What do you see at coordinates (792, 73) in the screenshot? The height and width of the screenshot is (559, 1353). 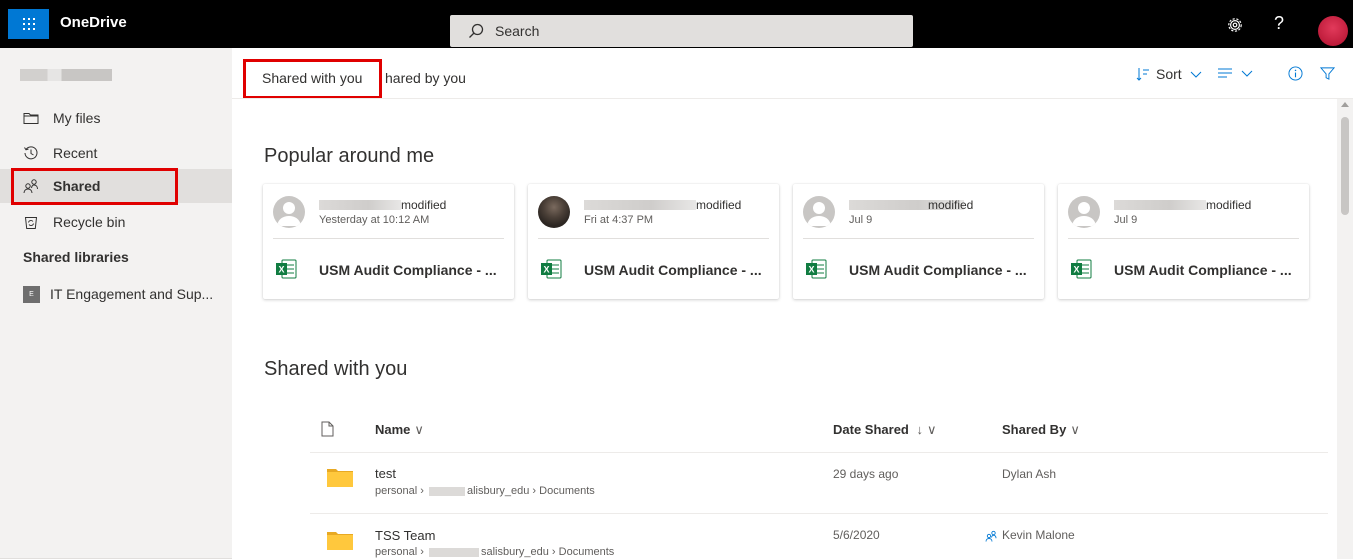 I see `command-bar: Shared with you hared by you Sort` at bounding box center [792, 73].